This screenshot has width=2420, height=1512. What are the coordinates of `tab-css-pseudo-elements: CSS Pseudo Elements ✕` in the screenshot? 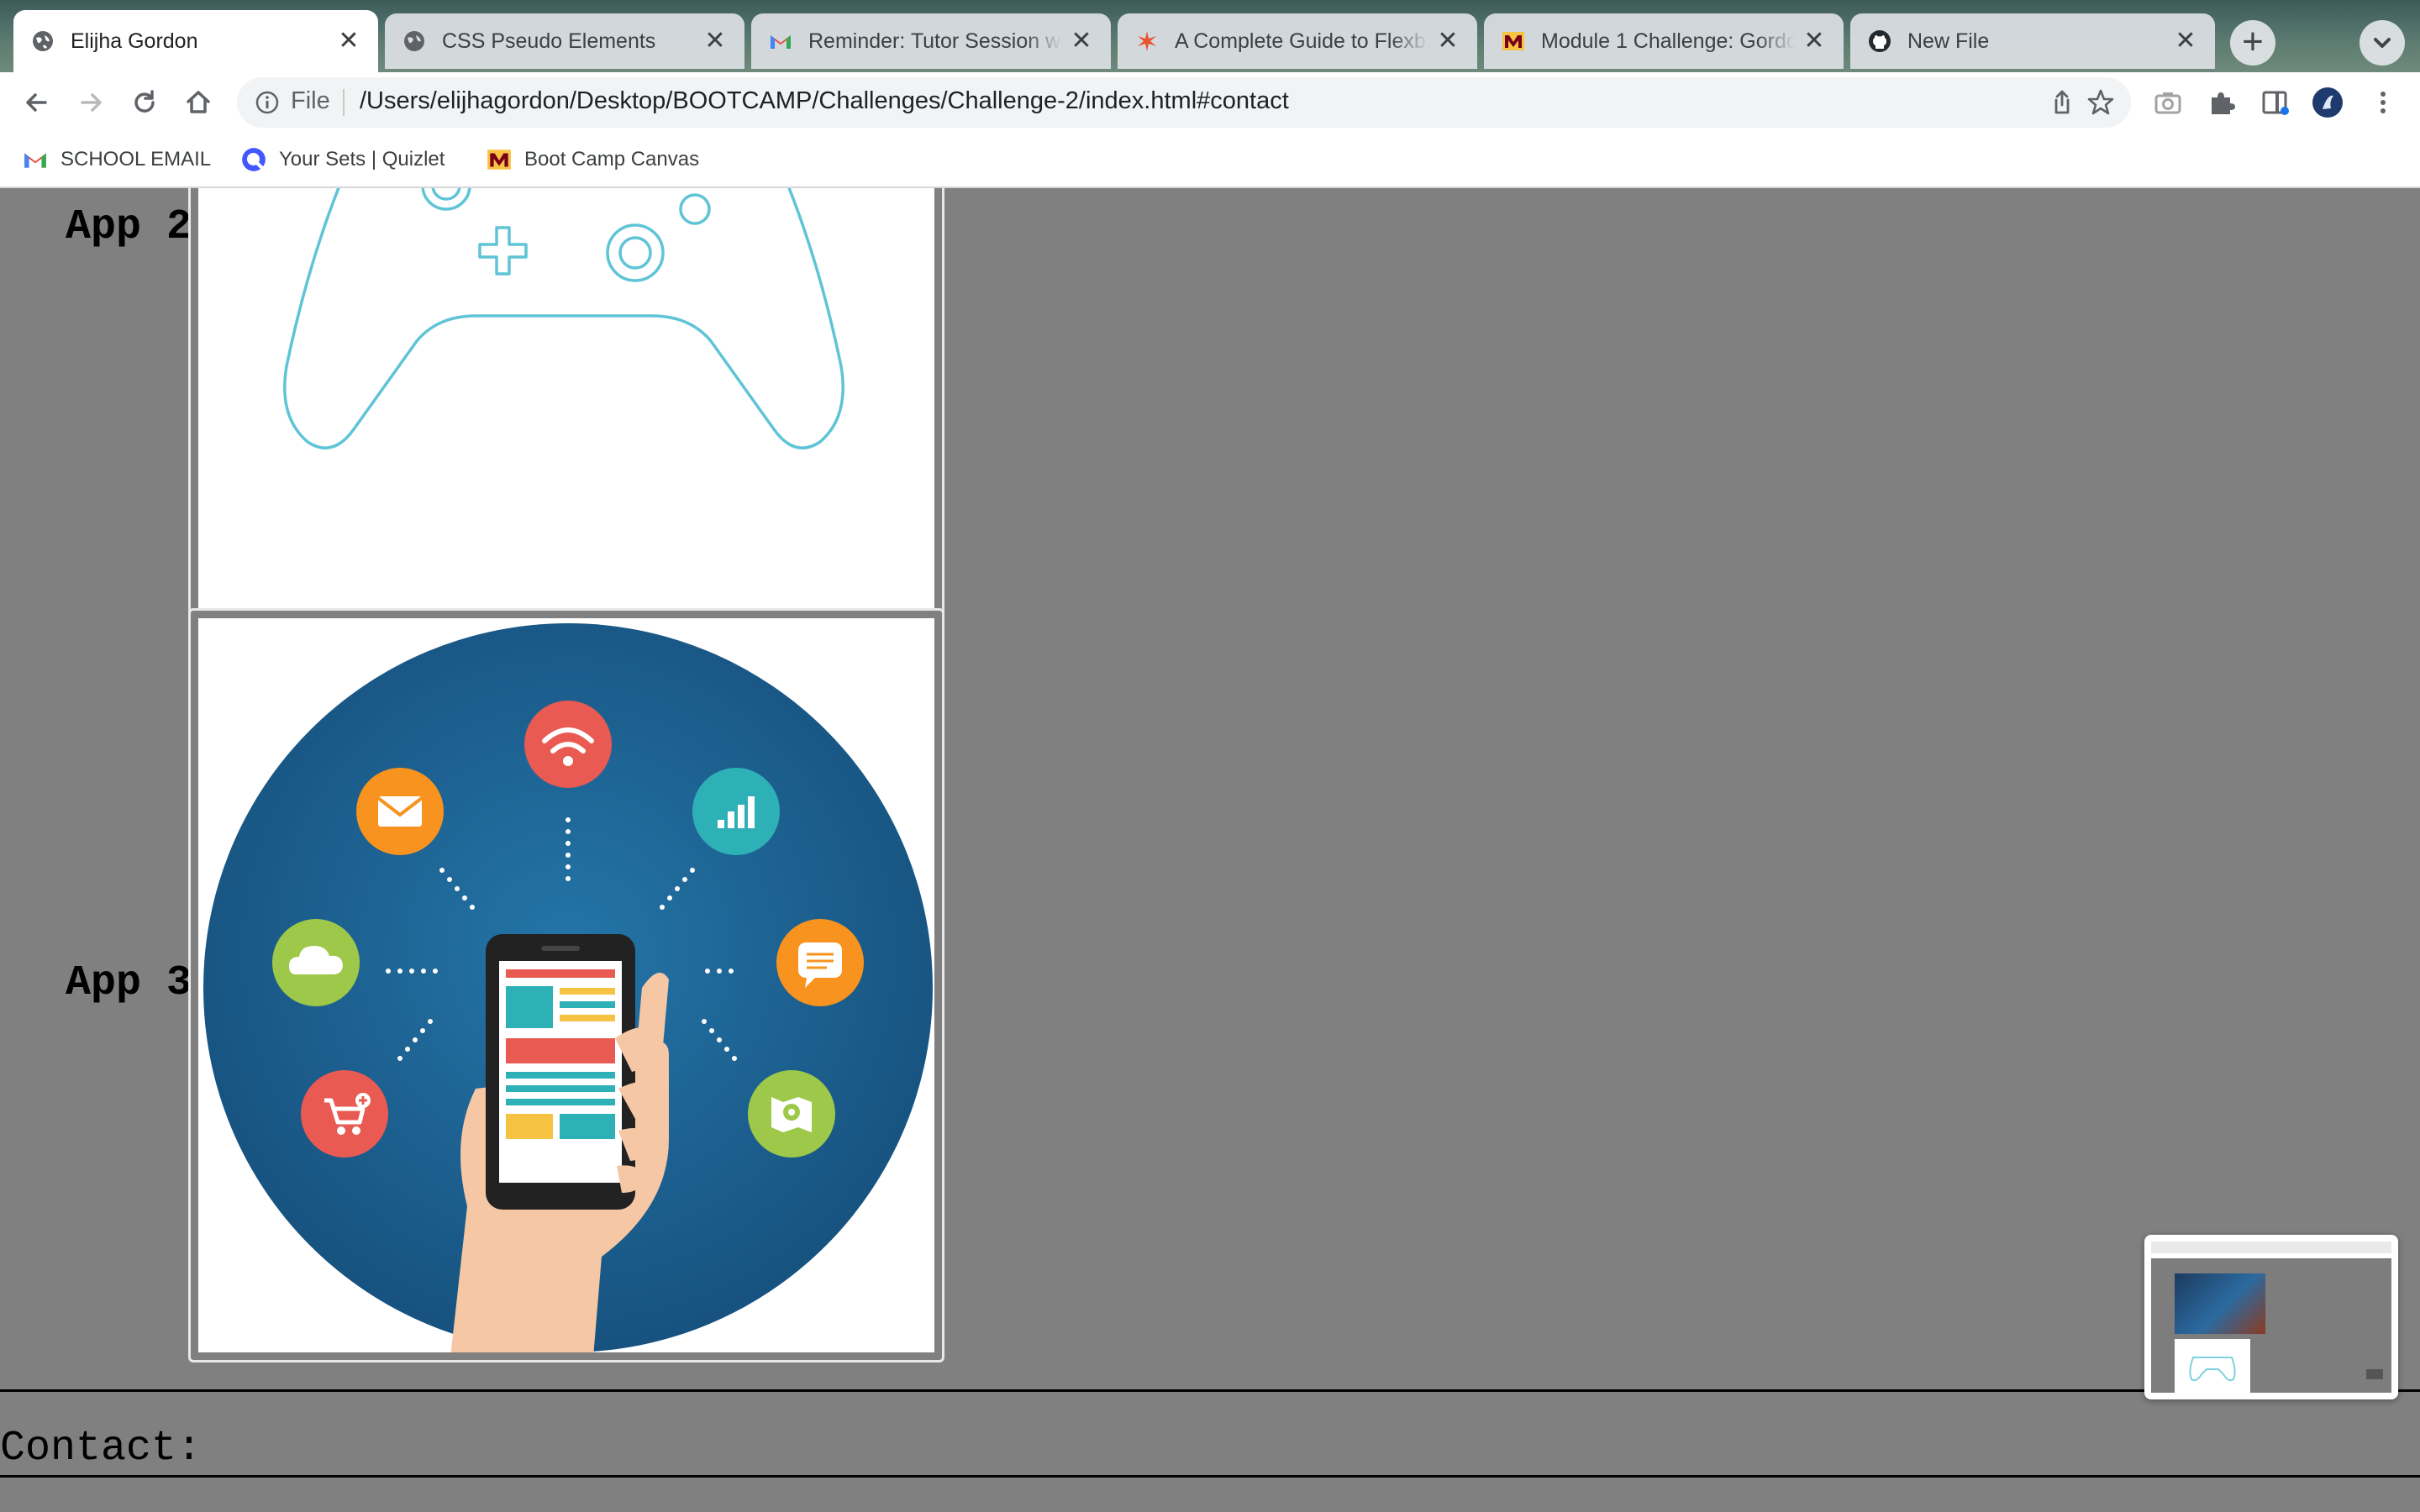 It's located at (564, 41).